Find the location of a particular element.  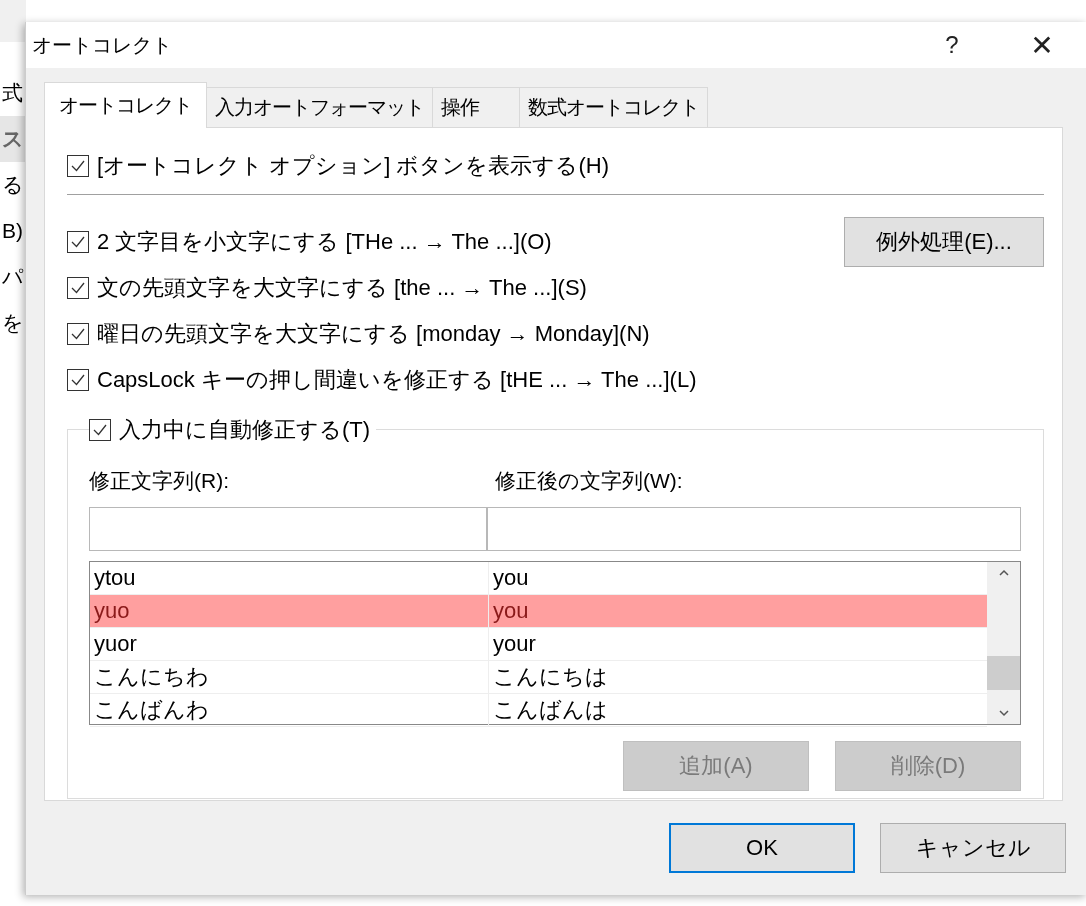

list-row: yuor your is located at coordinates (538, 644).